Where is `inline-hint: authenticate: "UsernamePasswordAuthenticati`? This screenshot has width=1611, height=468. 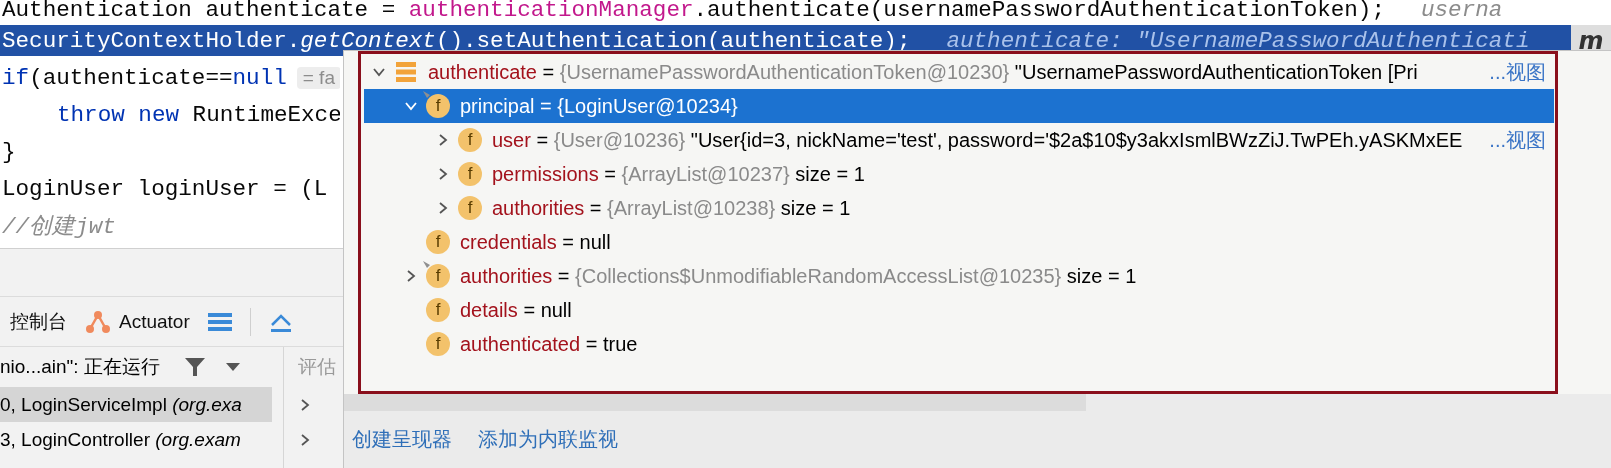 inline-hint: authenticate: "UsernamePasswordAuthenticati is located at coordinates (1238, 40).